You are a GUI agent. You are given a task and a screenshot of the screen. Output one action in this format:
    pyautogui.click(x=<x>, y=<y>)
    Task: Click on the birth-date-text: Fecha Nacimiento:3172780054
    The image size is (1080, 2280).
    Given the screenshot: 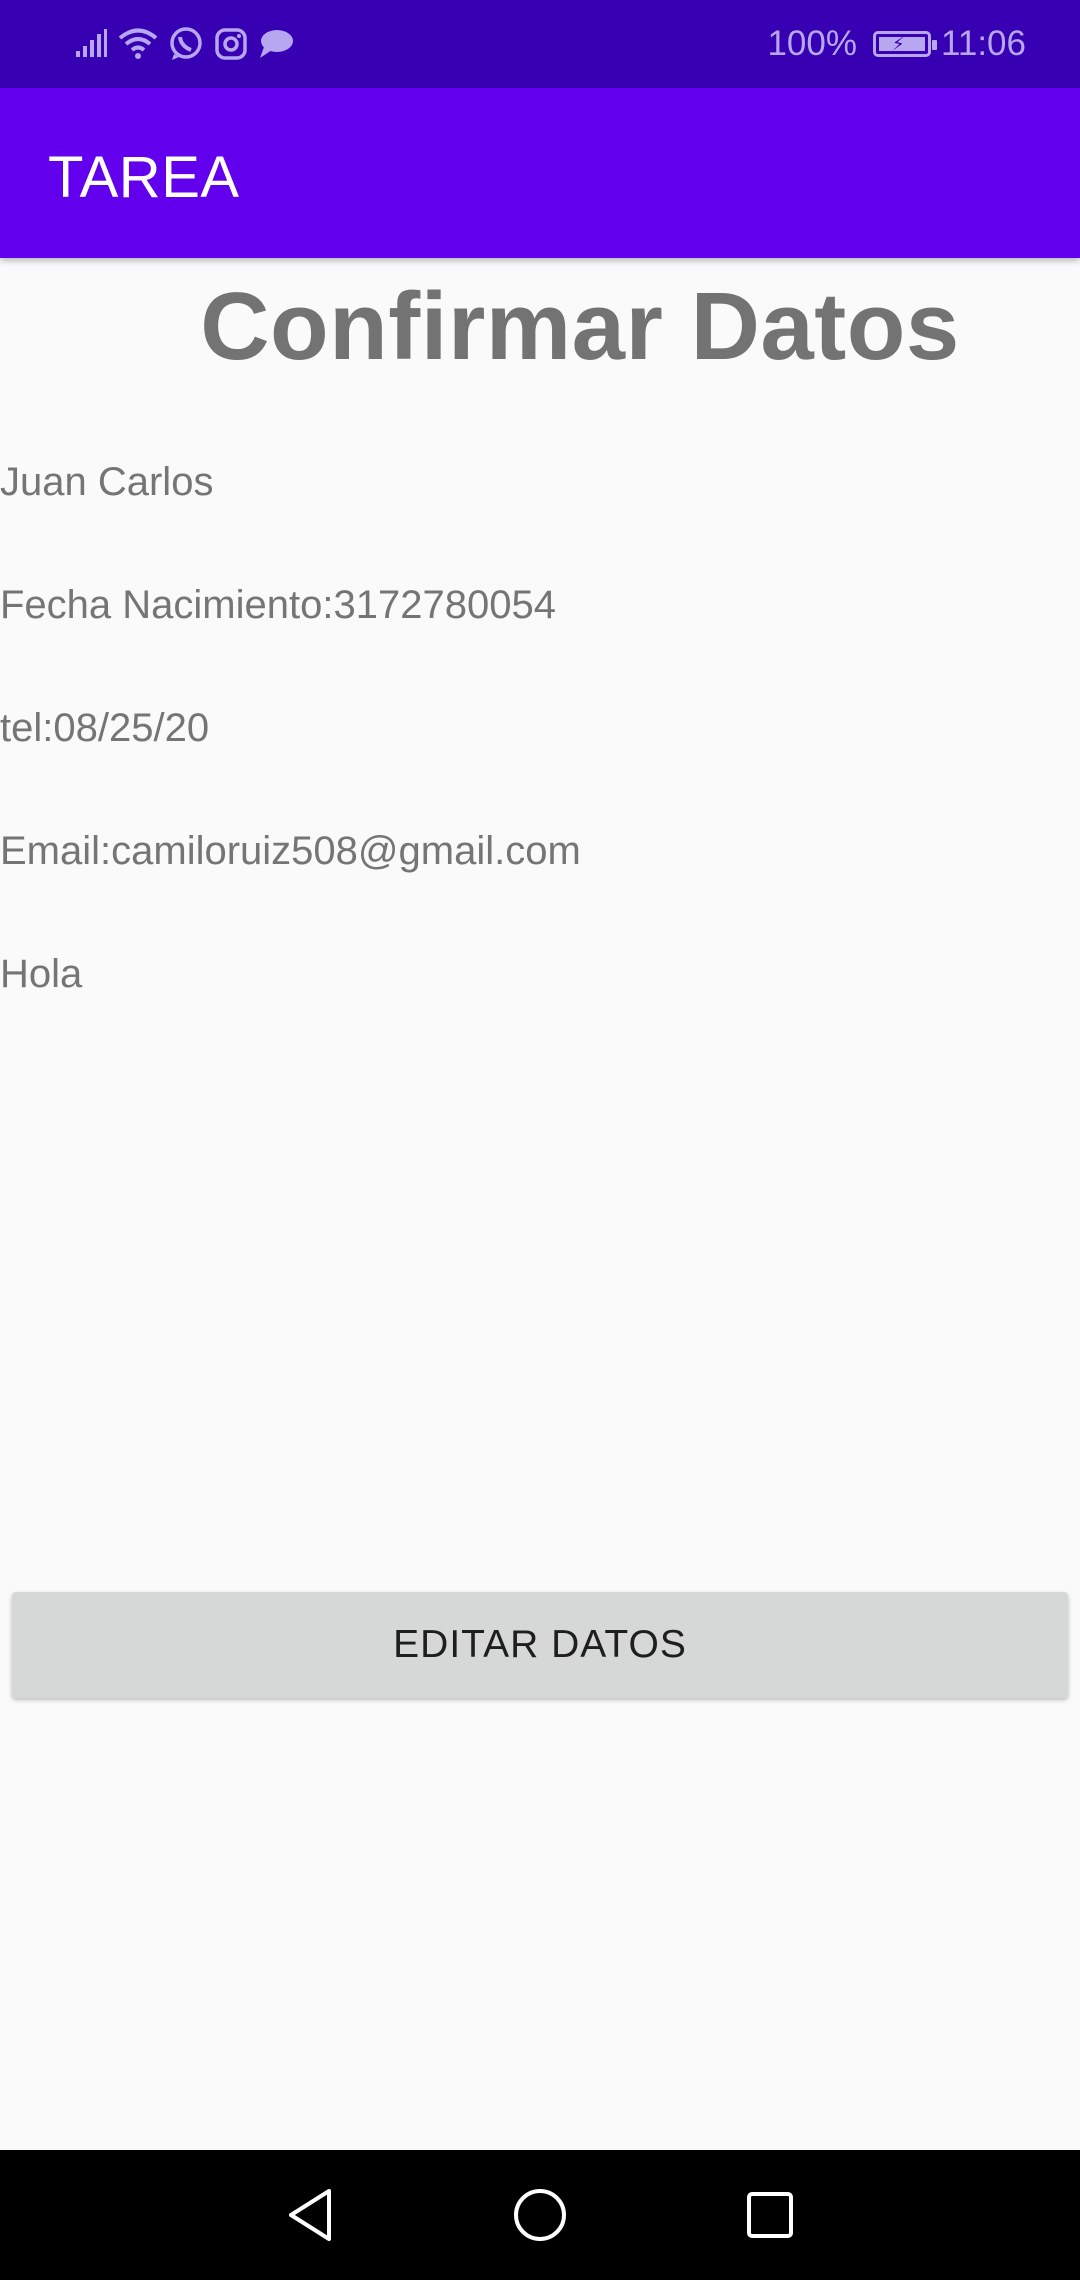 What is the action you would take?
    pyautogui.click(x=278, y=605)
    